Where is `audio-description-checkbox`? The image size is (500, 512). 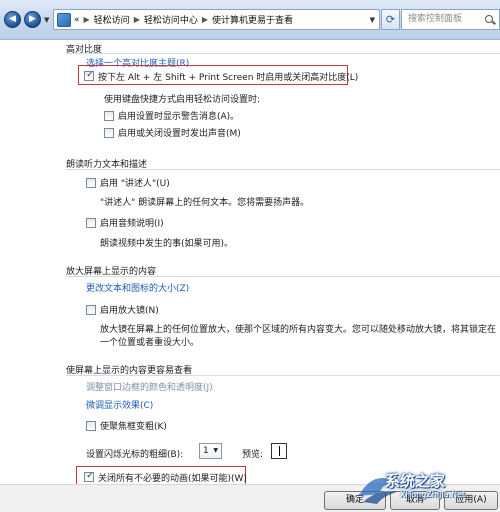 audio-description-checkbox is located at coordinates (91, 223).